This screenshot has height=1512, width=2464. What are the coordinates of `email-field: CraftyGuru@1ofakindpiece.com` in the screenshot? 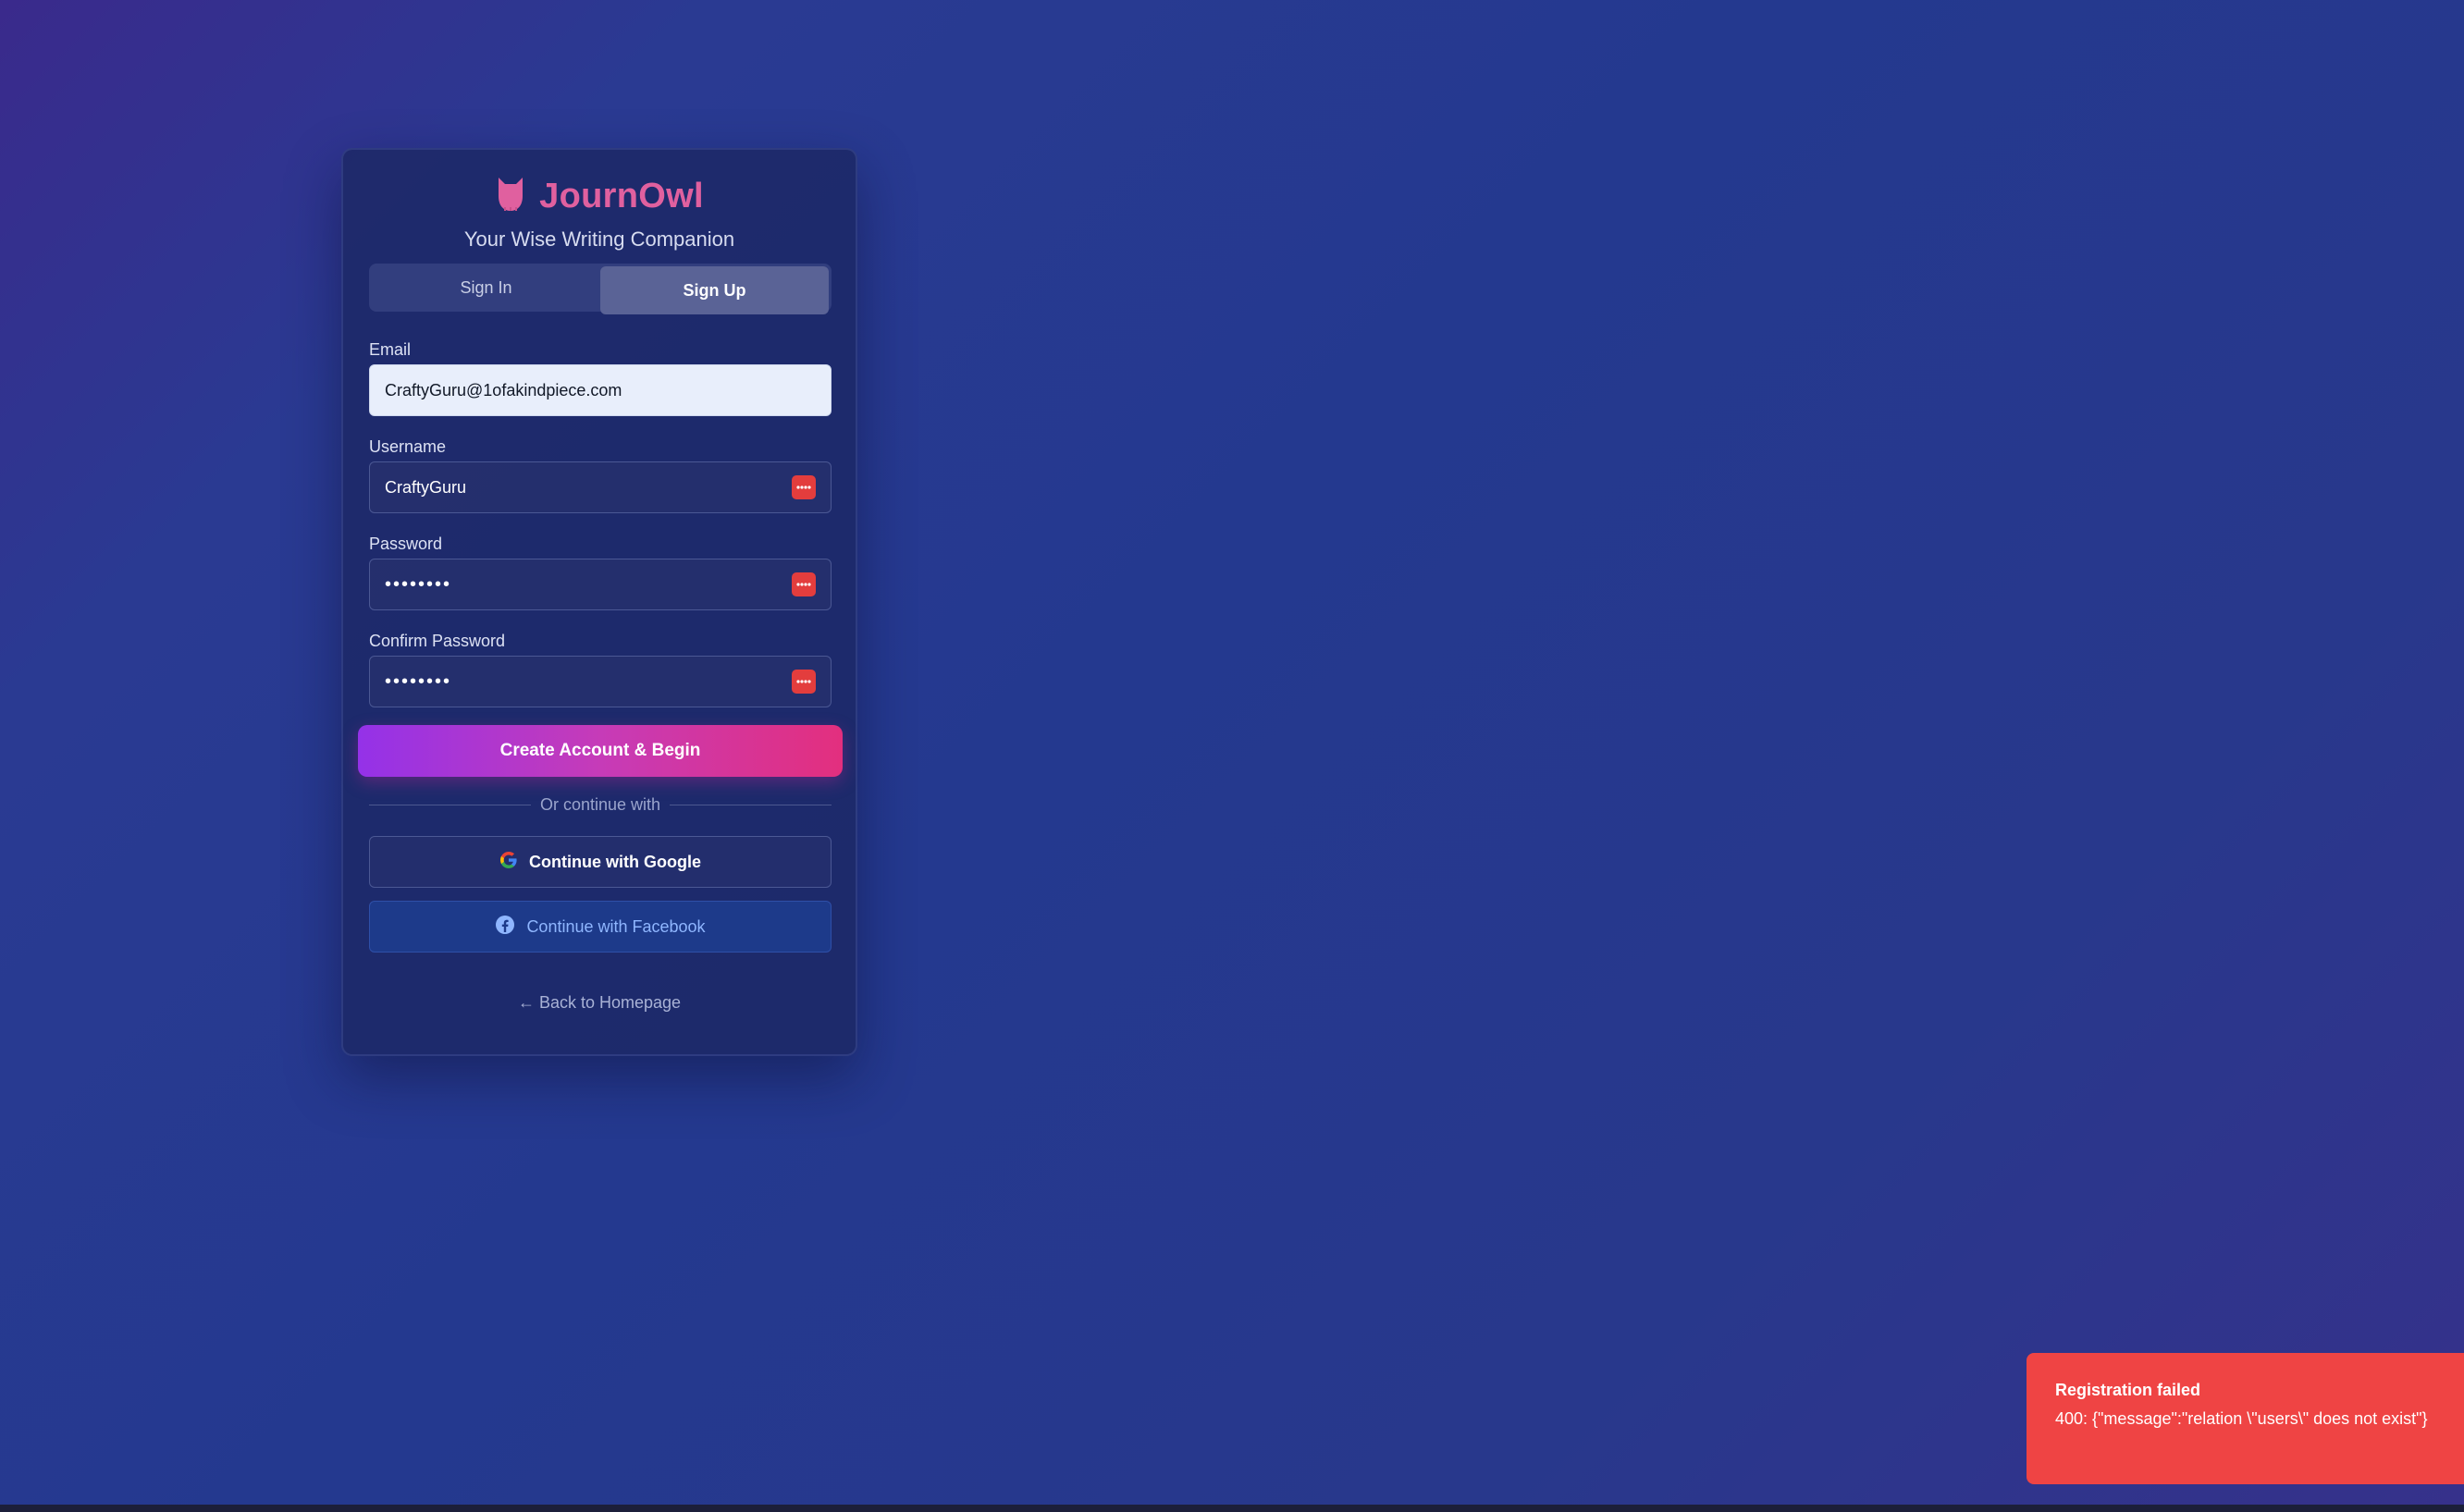 It's located at (601, 390).